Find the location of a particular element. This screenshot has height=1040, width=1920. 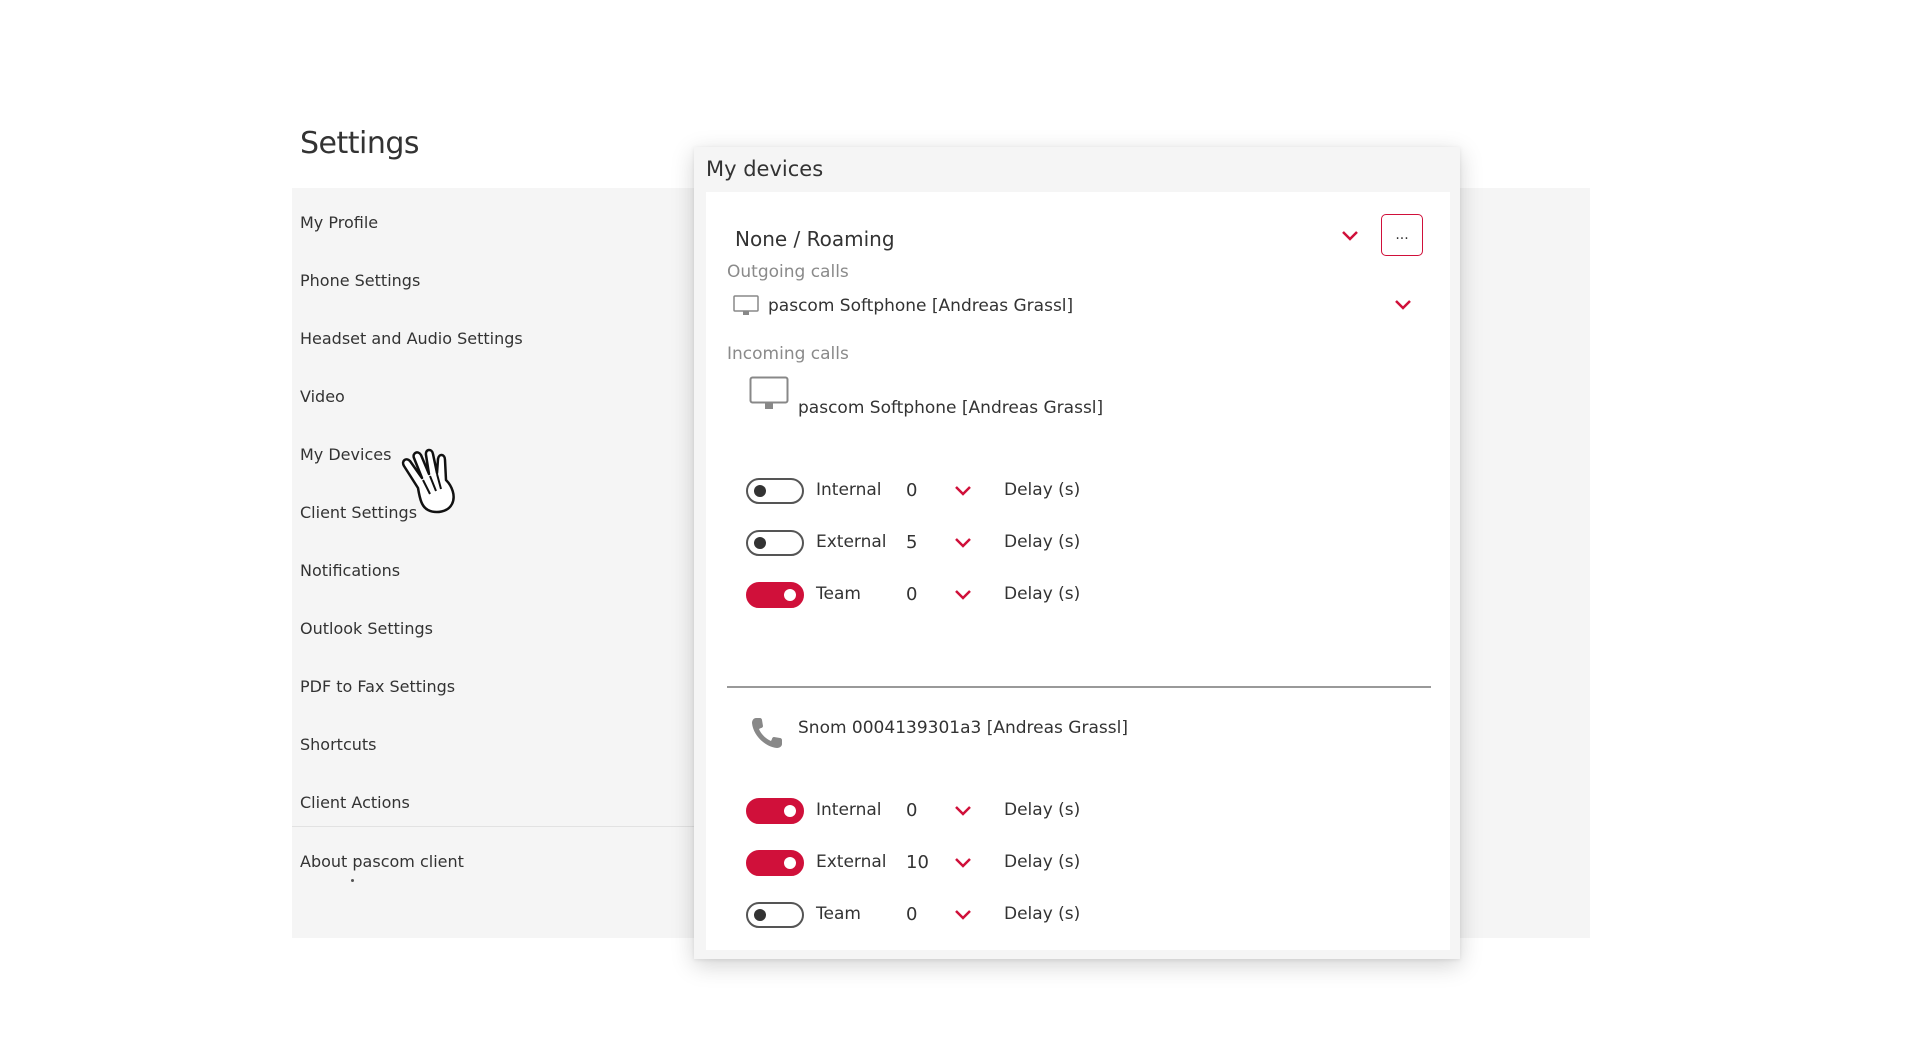

delay-value-select: 10 is located at coordinates (923, 862).